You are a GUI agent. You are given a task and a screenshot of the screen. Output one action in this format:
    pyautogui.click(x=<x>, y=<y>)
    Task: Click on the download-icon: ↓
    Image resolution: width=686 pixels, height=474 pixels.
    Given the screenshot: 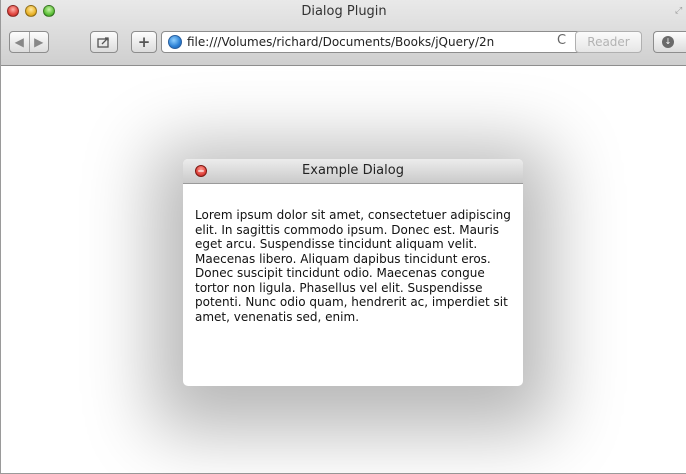 What is the action you would take?
    pyautogui.click(x=668, y=42)
    